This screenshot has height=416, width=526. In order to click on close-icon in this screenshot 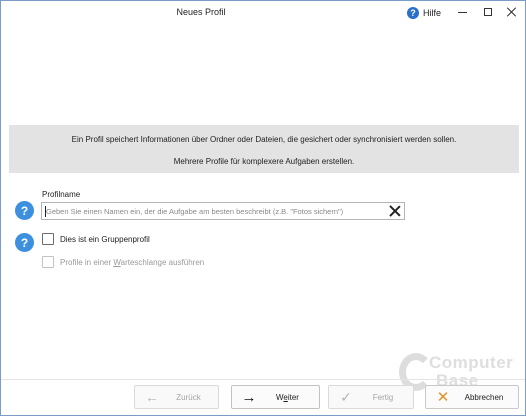, I will do `click(512, 12)`.